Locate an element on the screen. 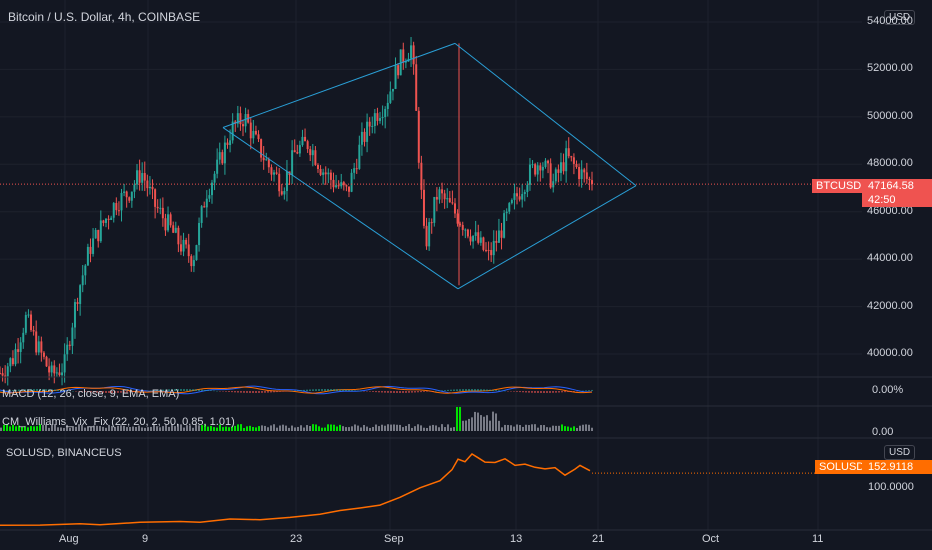 The height and width of the screenshot is (550, 932). pattern-line-lower-right is located at coordinates (547, 237).